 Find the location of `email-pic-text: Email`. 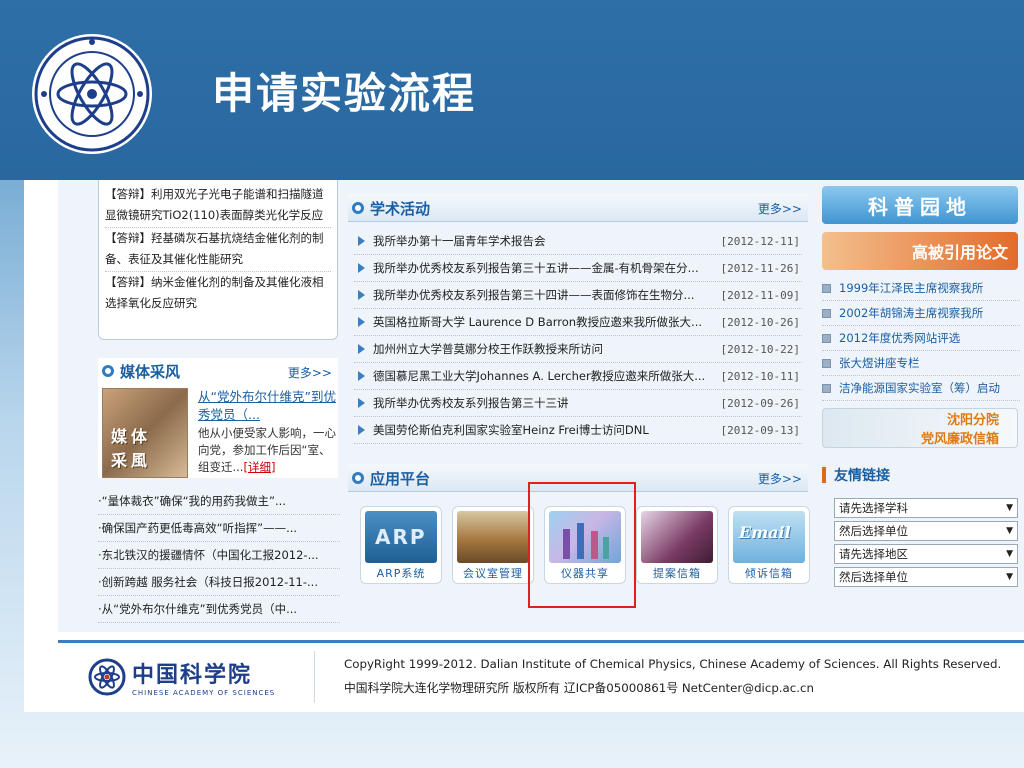

email-pic-text: Email is located at coordinates (765, 532).